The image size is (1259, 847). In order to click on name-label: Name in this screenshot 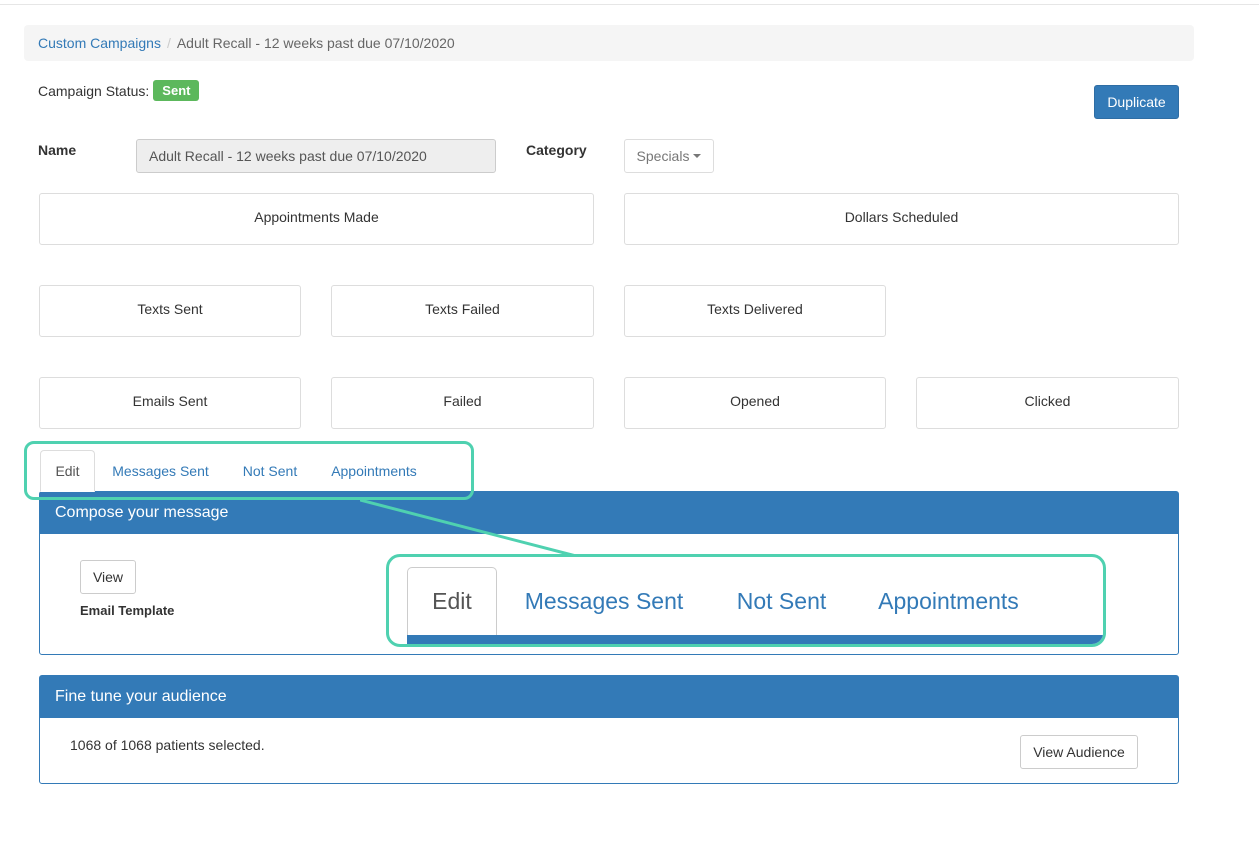, I will do `click(57, 150)`.